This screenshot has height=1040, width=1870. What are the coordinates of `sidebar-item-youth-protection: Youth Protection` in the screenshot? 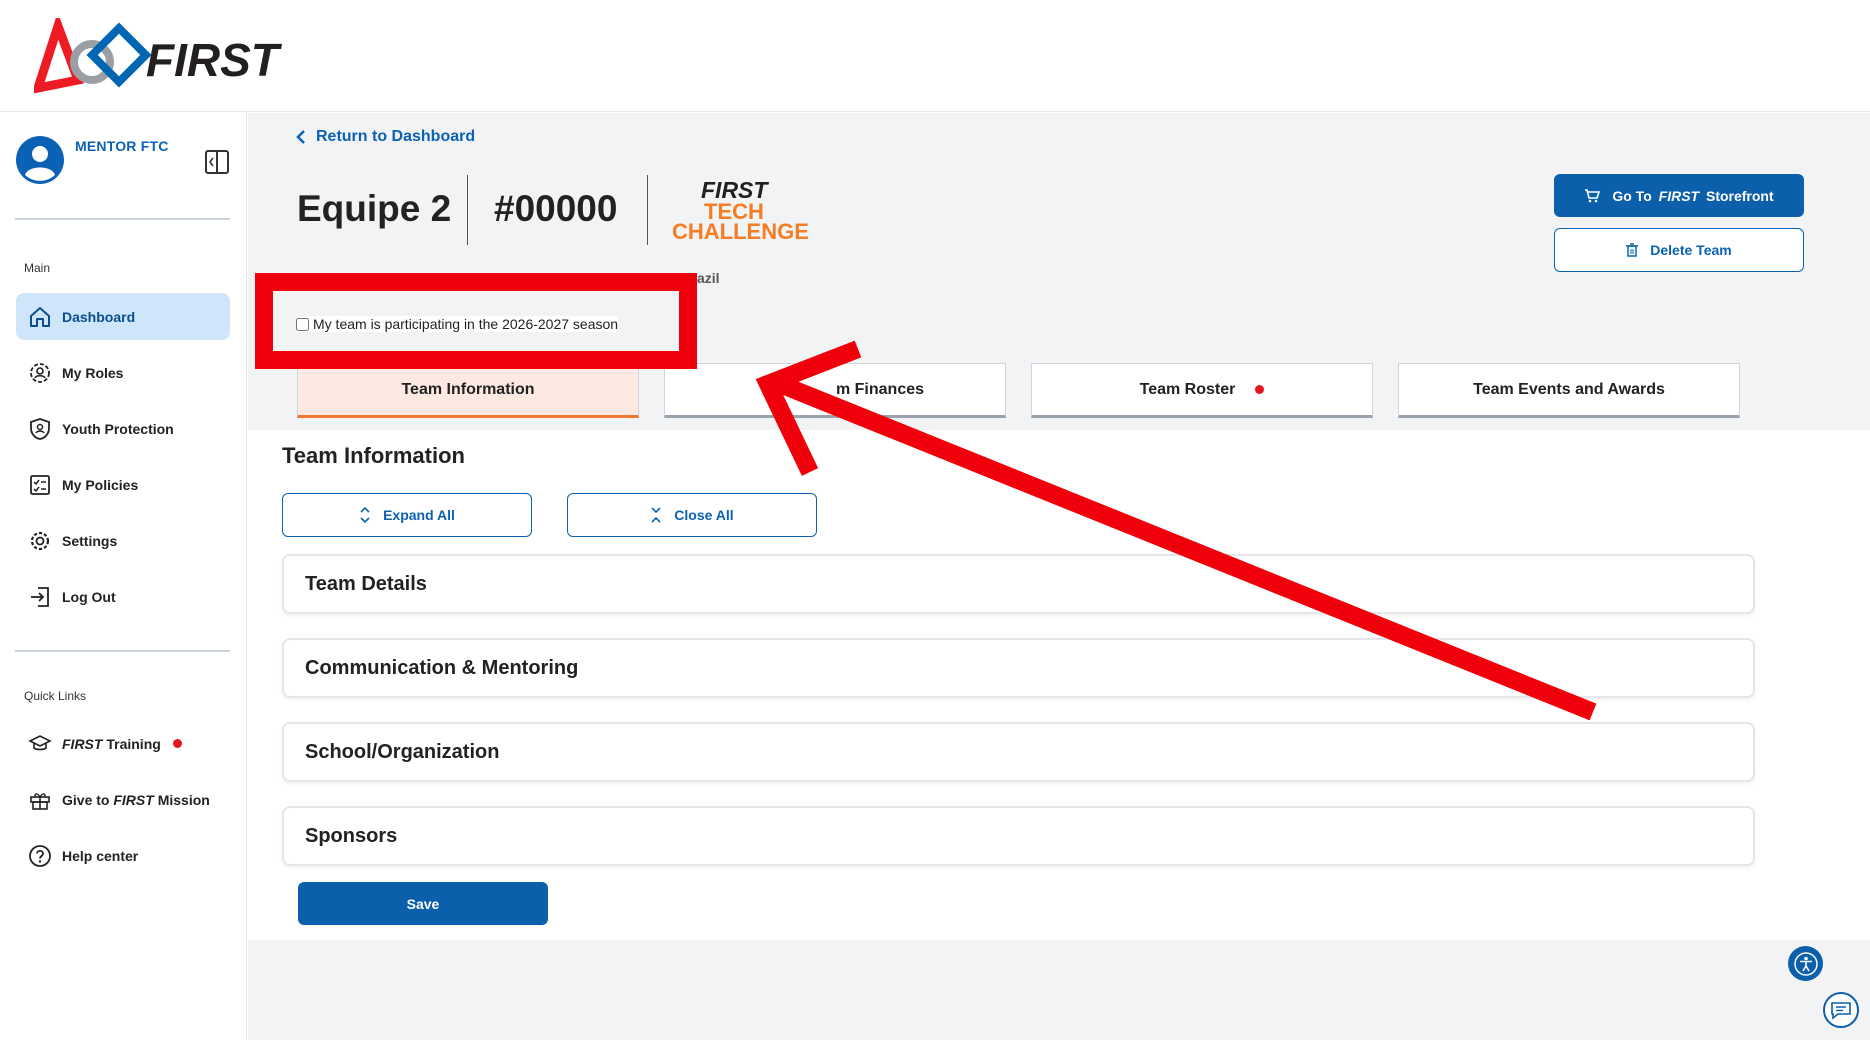 It's located at (123, 428).